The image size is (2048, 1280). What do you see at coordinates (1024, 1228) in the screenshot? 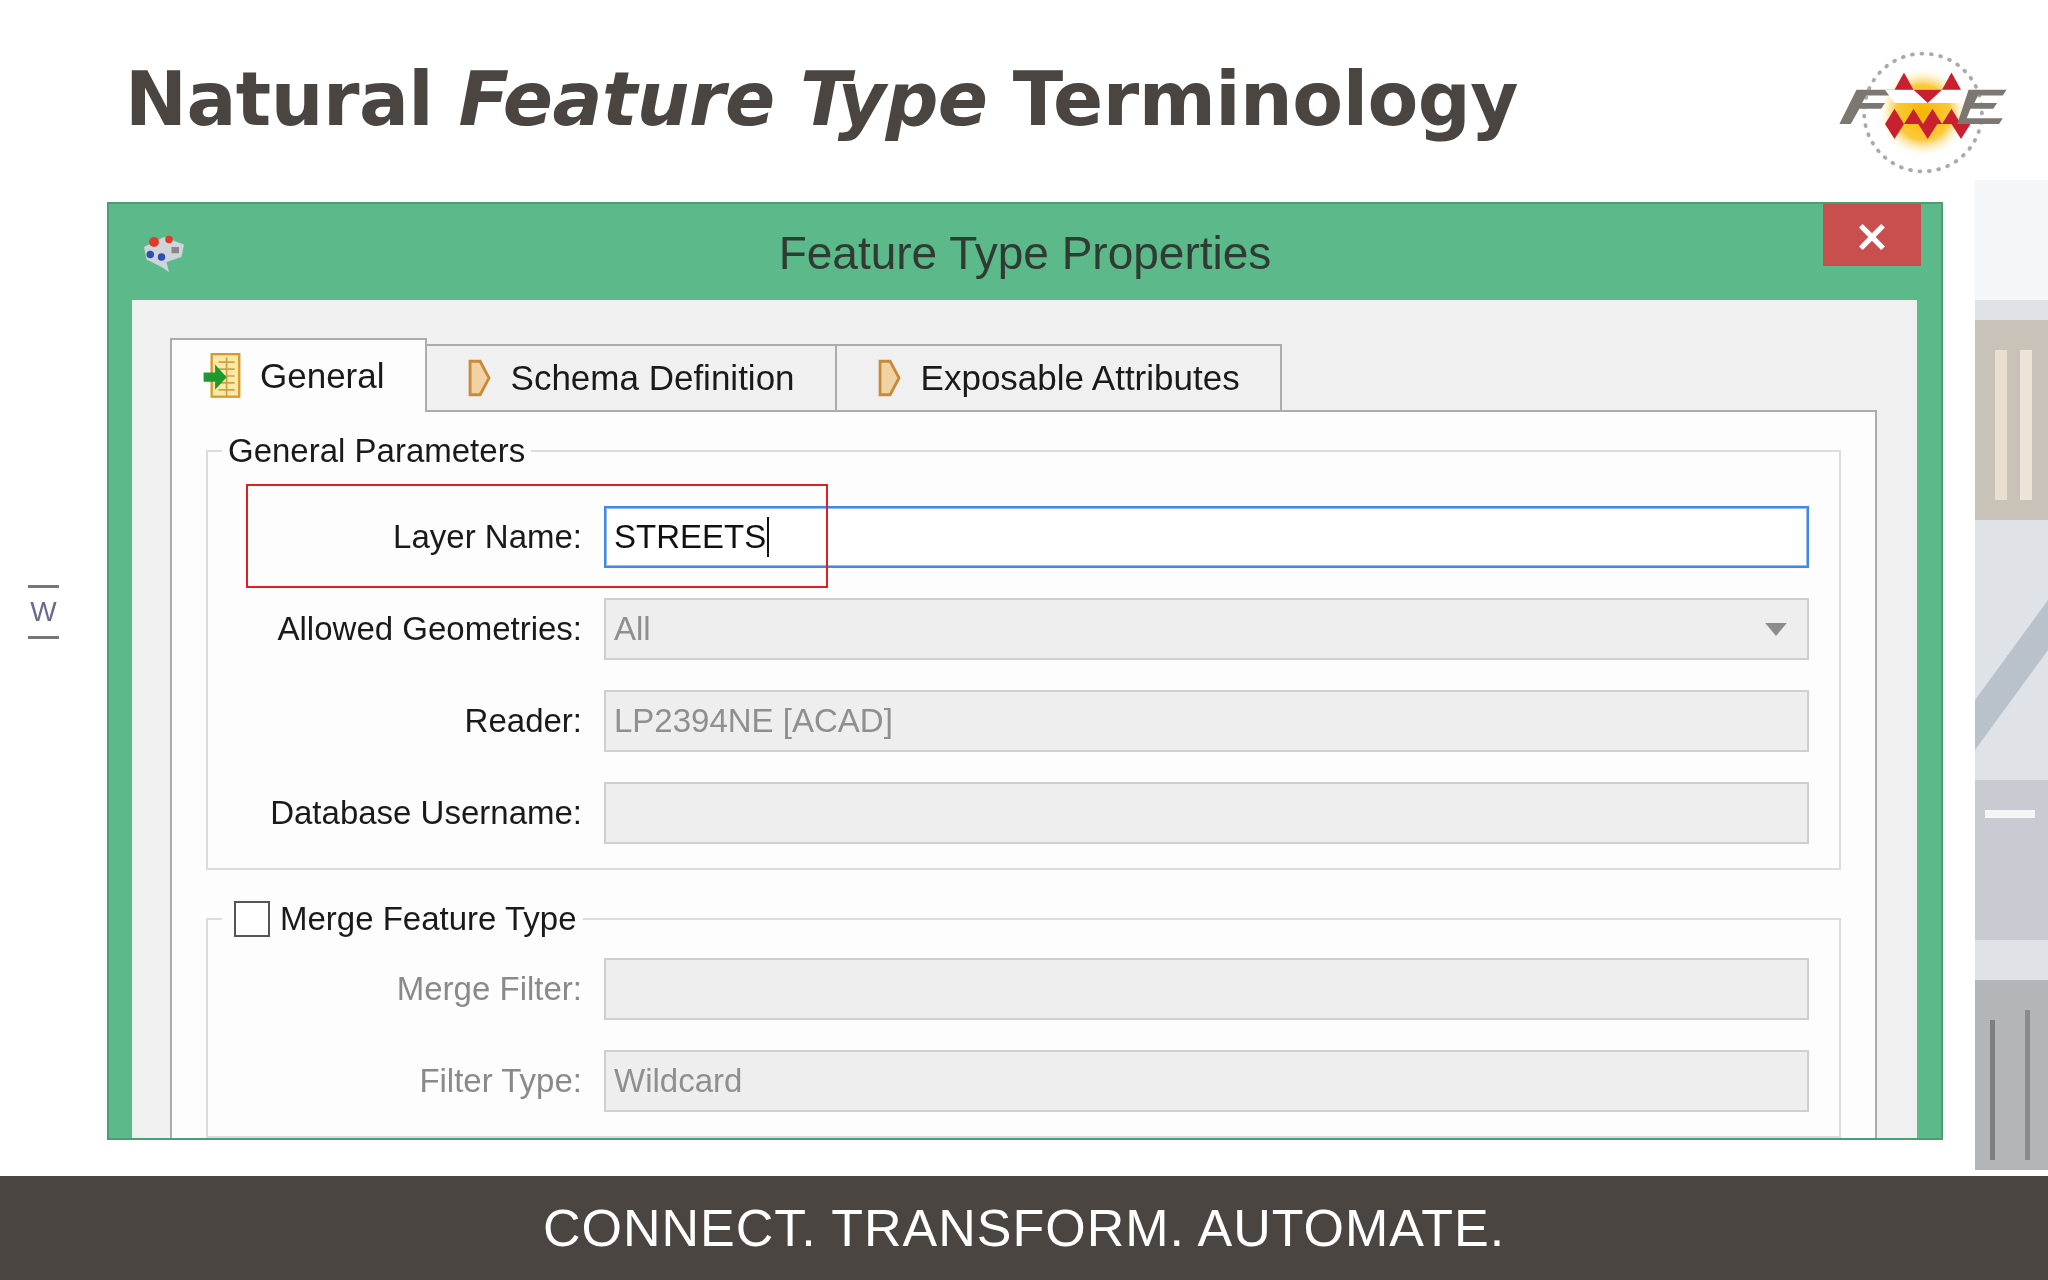
I see `tagline: CONNECT. TRANSFORM. AUTOMATE.` at bounding box center [1024, 1228].